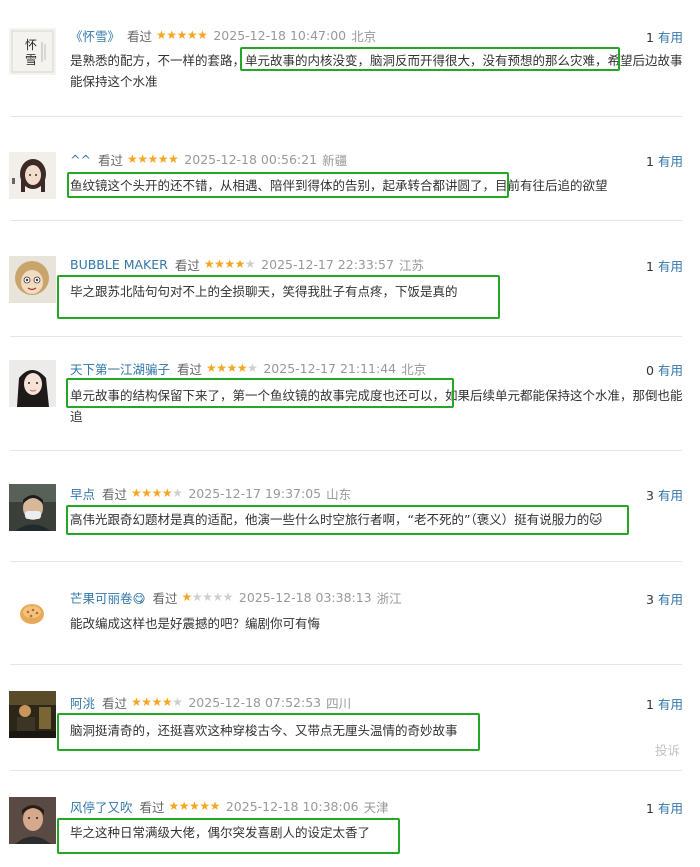 The width and height of the screenshot is (700, 867). What do you see at coordinates (108, 597) in the screenshot?
I see `username-link: 芒果可丽卷😋` at bounding box center [108, 597].